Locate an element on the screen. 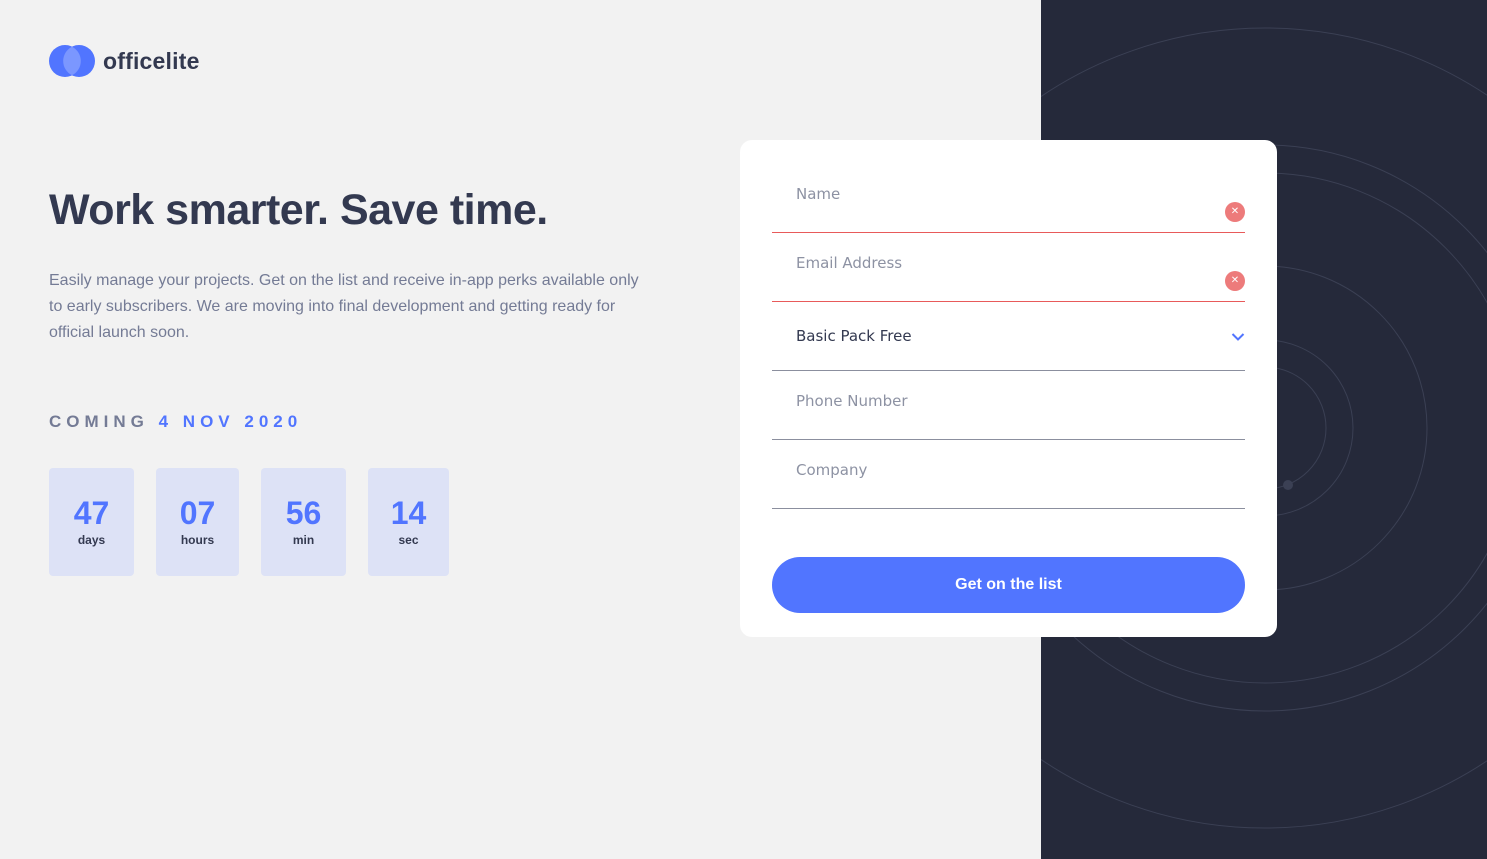 The height and width of the screenshot is (859, 1487). company-input is located at coordinates (1008, 474).